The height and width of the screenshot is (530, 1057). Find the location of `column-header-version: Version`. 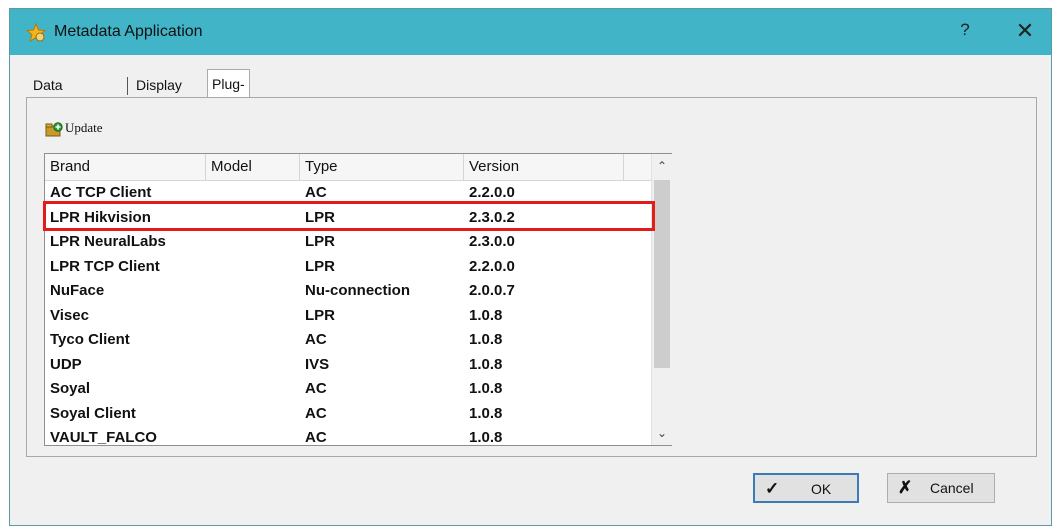

column-header-version: Version is located at coordinates (544, 167).